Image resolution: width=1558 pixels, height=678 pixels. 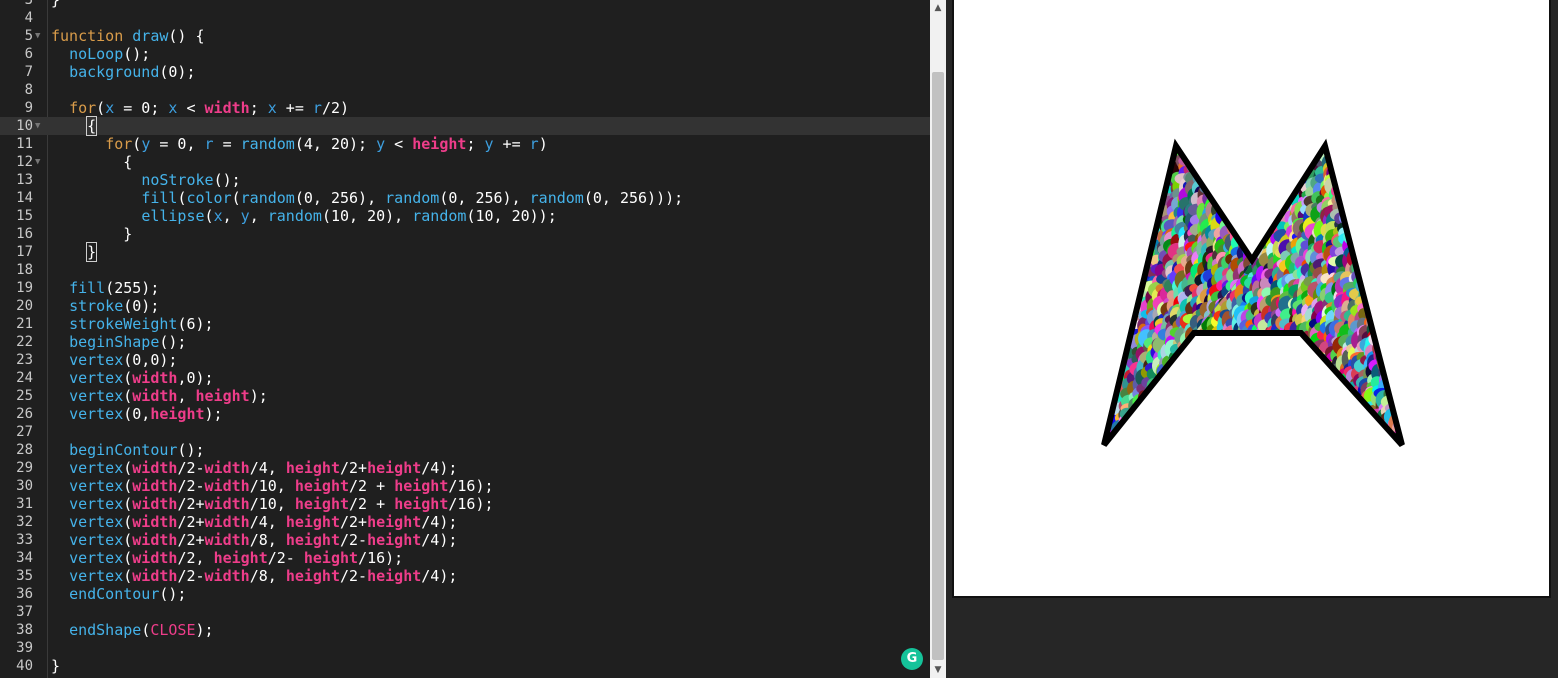 I want to click on code-line: 25 vertex(width, height);, so click(x=465, y=396).